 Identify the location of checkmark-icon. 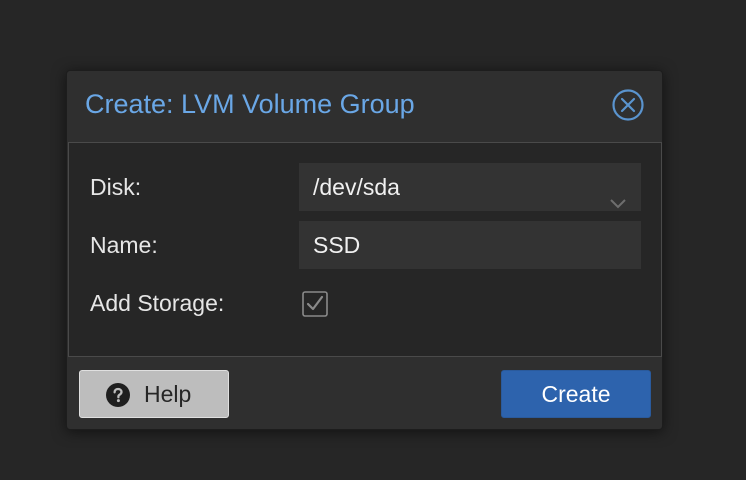
(315, 303).